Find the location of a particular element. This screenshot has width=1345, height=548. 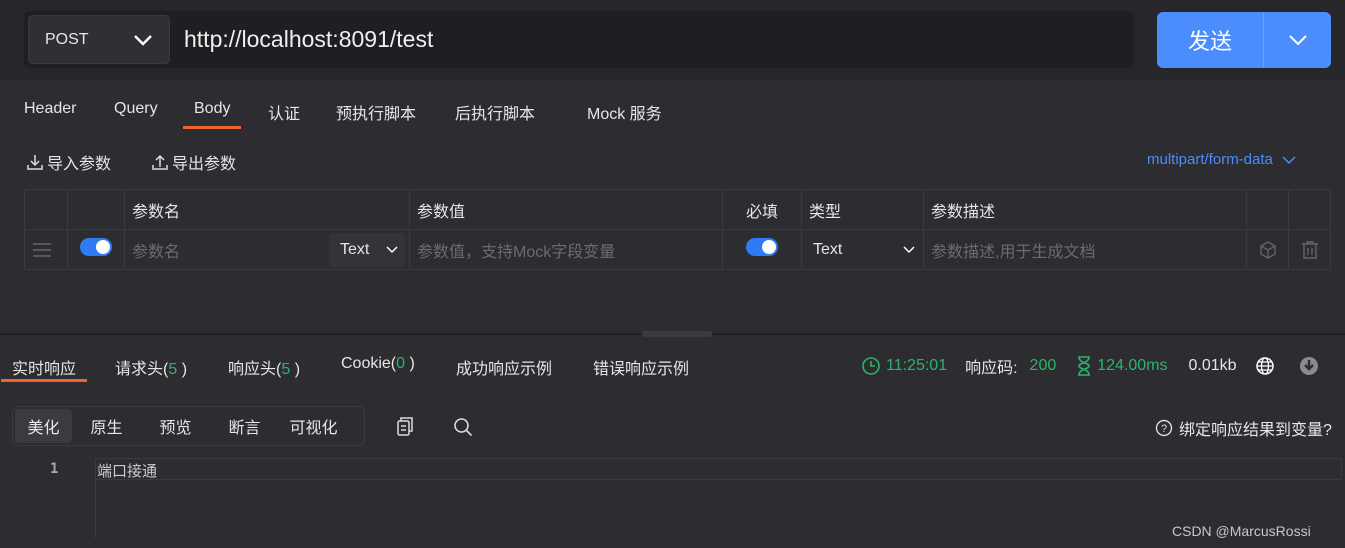

tab-post-script: 后执行脚本 is located at coordinates (495, 112).